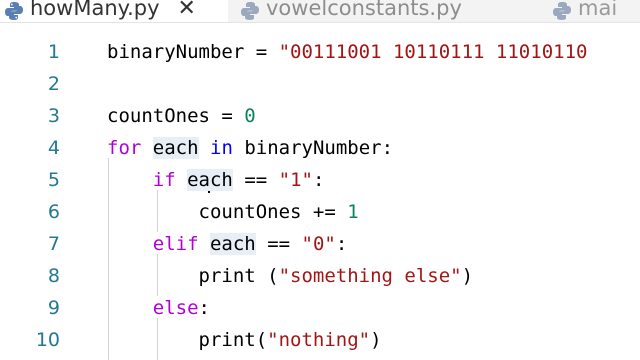  Describe the element at coordinates (319, 340) in the screenshot. I see `code-token: "nothing"` at that location.